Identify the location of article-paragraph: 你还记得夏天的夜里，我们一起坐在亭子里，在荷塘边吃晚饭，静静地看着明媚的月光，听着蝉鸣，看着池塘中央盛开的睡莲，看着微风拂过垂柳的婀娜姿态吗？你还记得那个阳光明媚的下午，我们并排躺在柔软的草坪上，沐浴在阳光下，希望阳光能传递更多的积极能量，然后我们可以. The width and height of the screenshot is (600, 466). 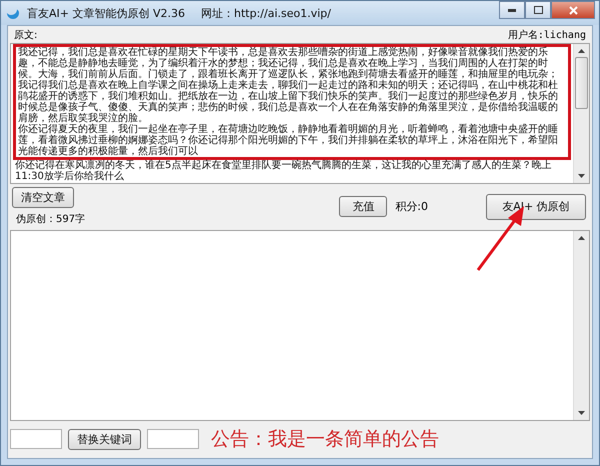
(292, 142).